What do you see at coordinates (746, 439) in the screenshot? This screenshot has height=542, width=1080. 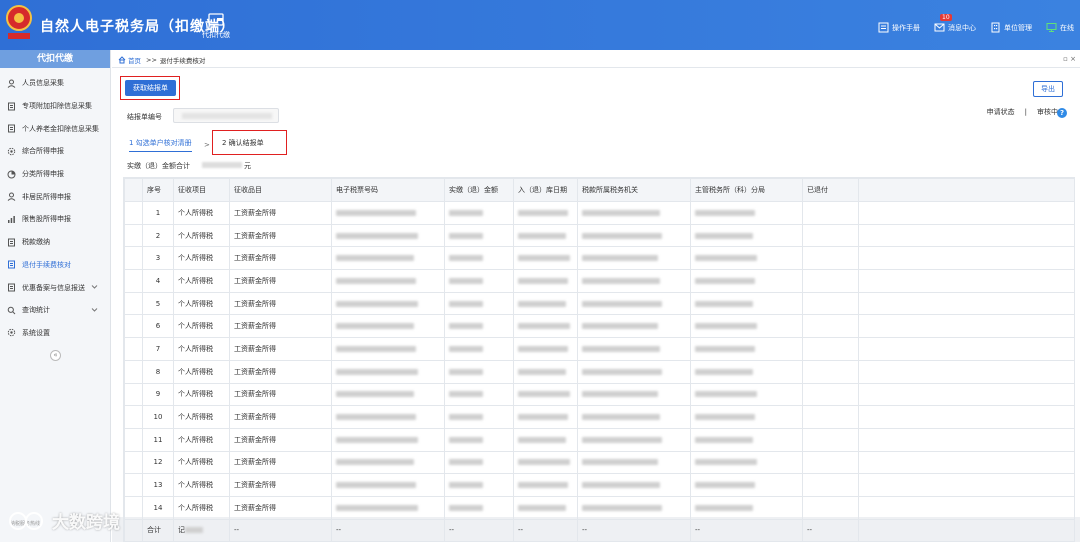 I see `cell-branch` at bounding box center [746, 439].